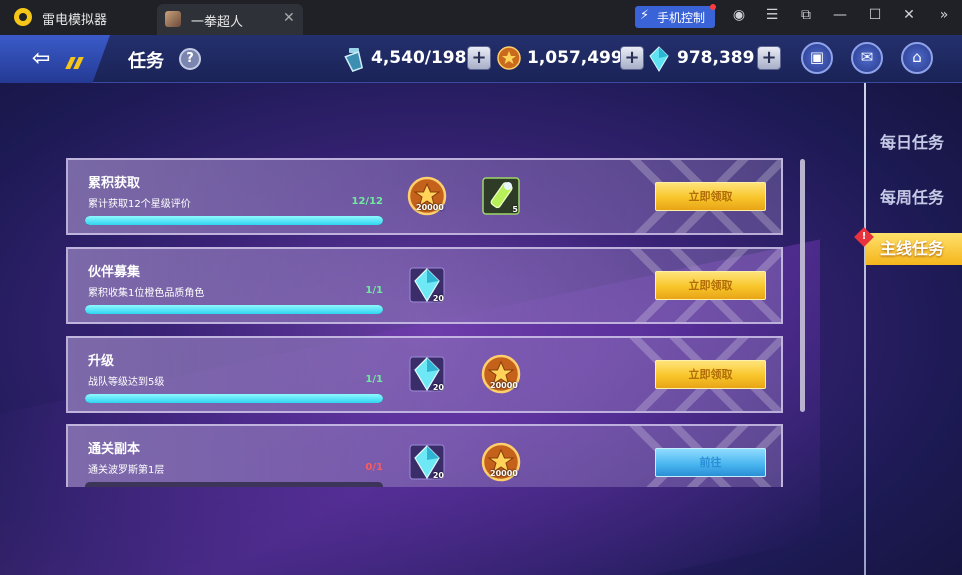 The image size is (962, 575). I want to click on page-title: 任务, so click(146, 61).